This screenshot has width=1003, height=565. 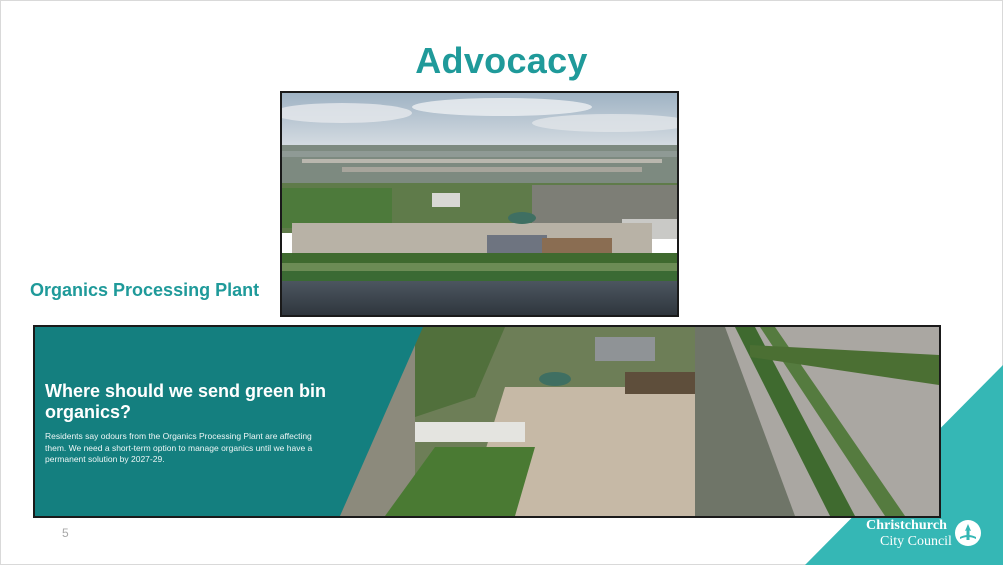 What do you see at coordinates (907, 525) in the screenshot?
I see `logo-text-line1: Christchurch` at bounding box center [907, 525].